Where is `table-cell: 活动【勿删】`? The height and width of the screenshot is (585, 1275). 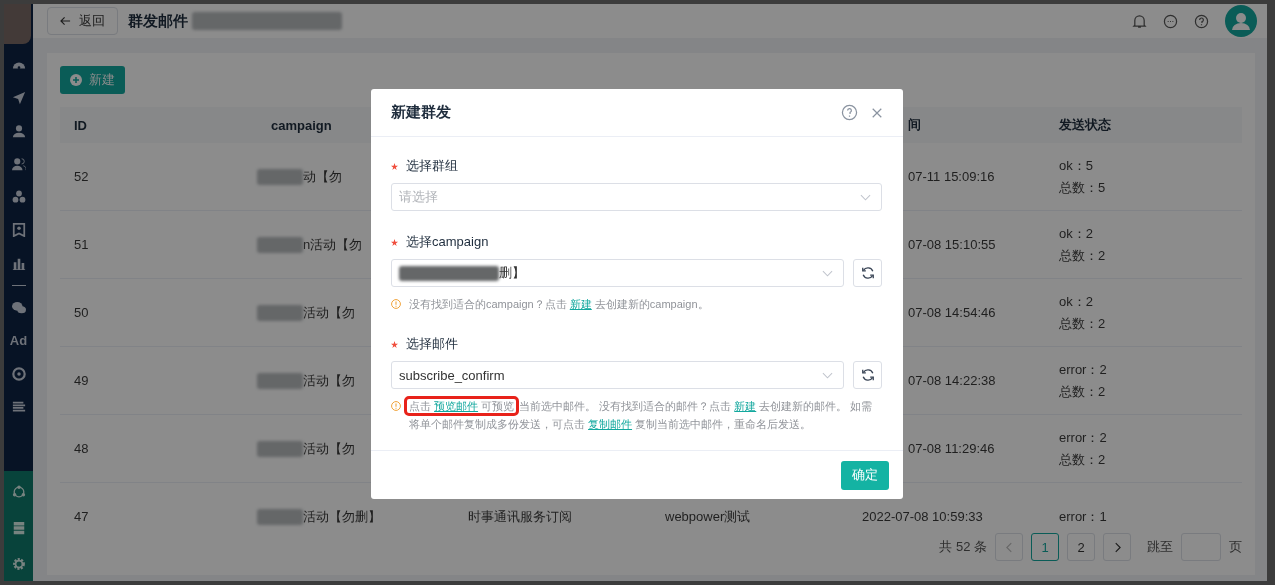
table-cell: 活动【勿删】 is located at coordinates (342, 516).